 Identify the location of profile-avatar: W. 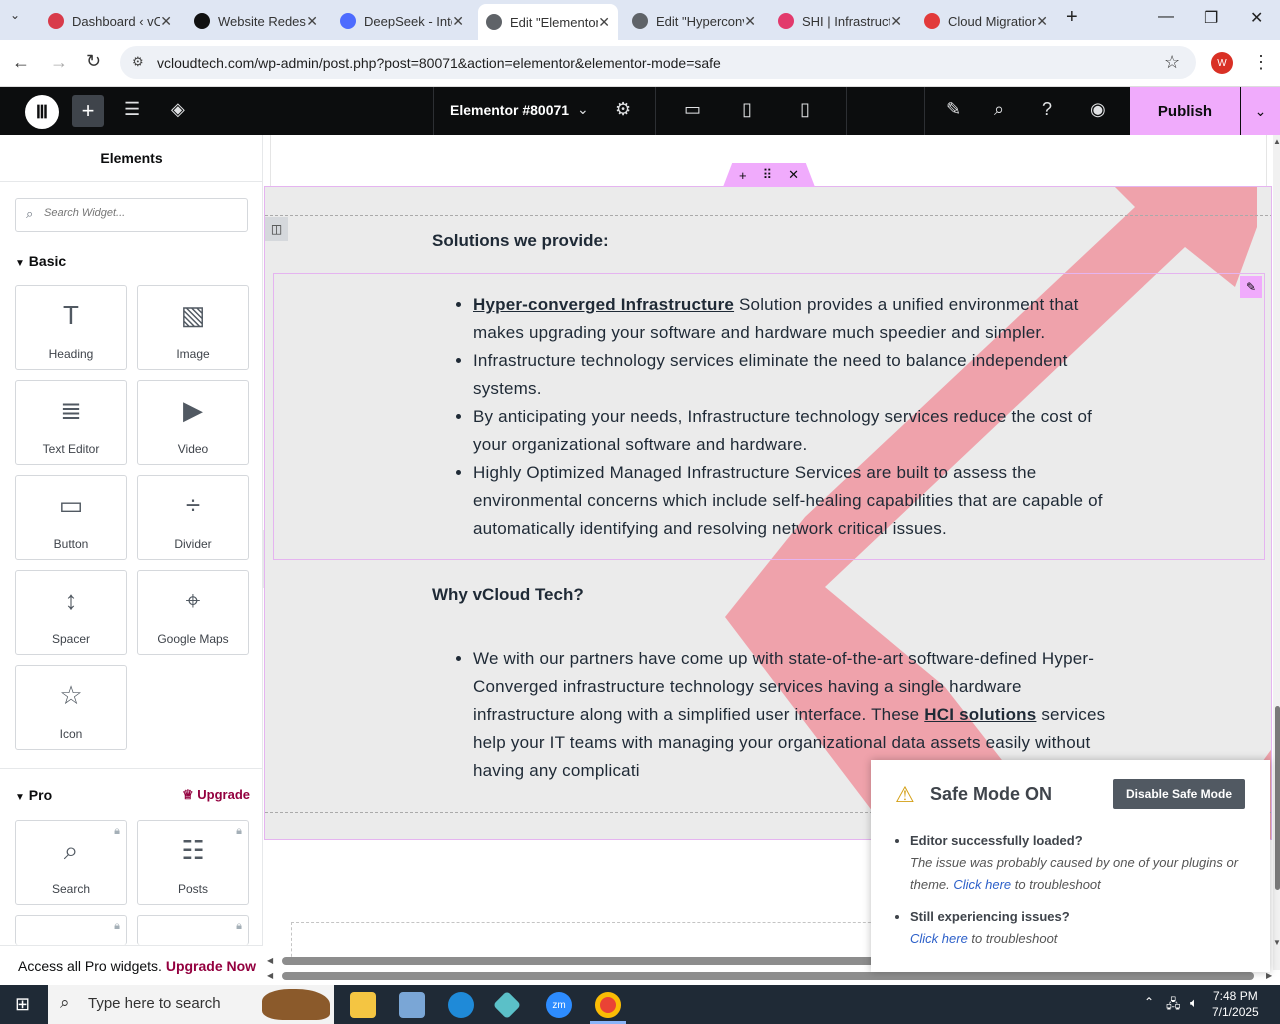
(1222, 63).